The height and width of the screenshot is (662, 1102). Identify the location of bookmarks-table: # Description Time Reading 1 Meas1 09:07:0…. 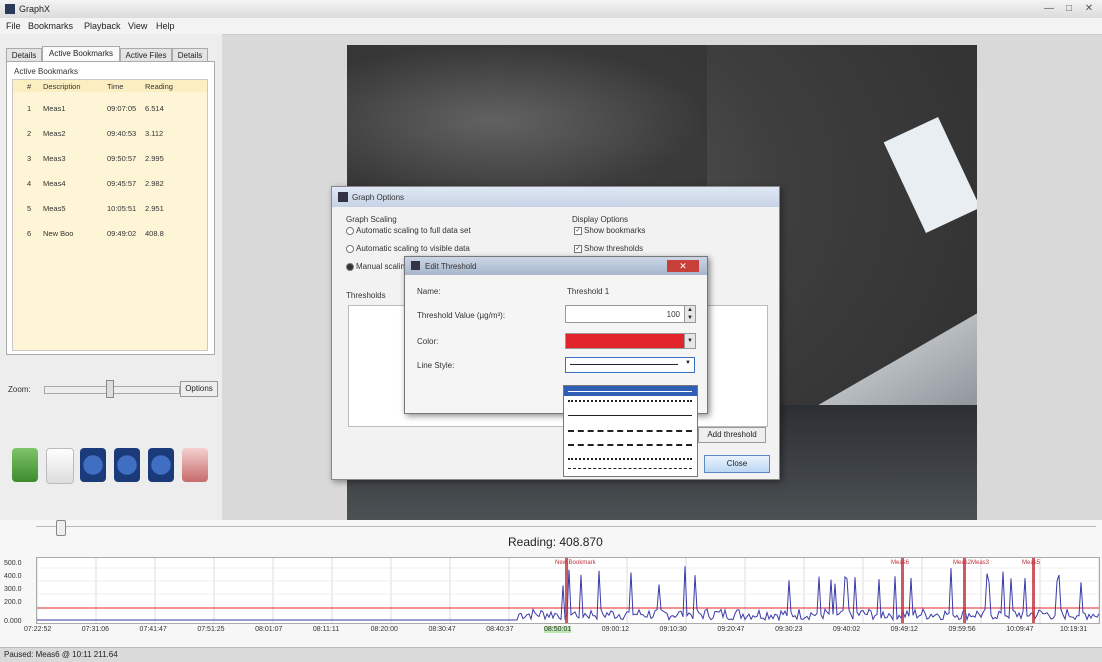
(110, 215).